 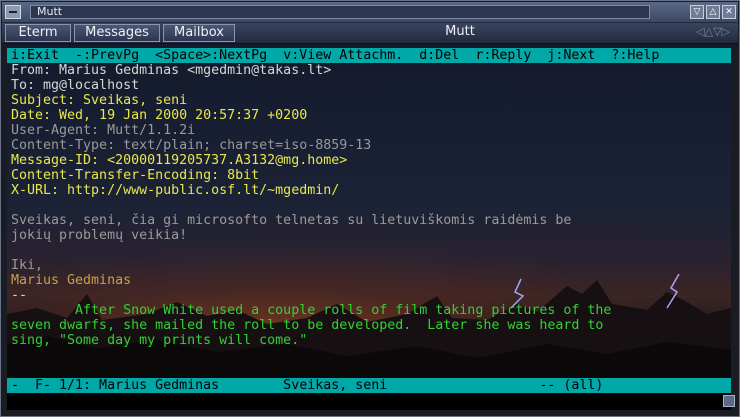 I want to click on close-button: ✕, so click(x=729, y=12).